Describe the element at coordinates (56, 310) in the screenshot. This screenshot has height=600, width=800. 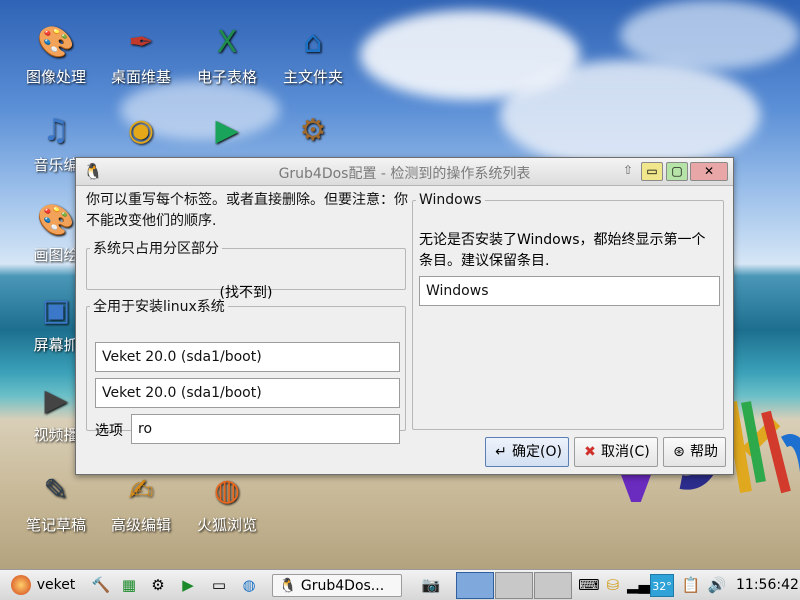
I see `screenshot-icon: ▣` at that location.